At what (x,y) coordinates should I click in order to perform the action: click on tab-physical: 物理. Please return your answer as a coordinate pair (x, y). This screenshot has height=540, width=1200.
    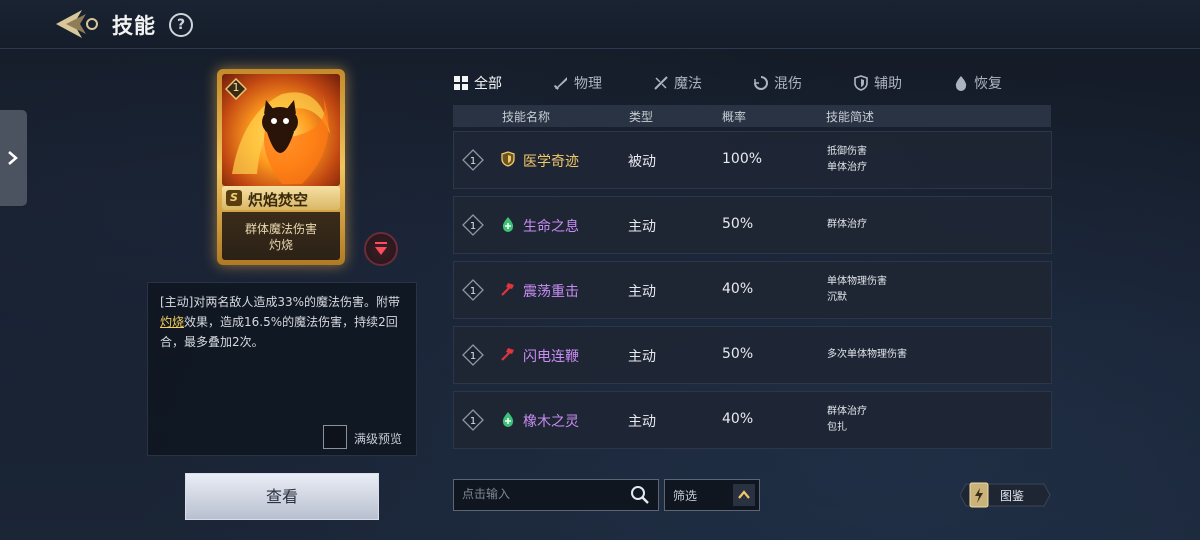
    Looking at the image, I should click on (577, 83).